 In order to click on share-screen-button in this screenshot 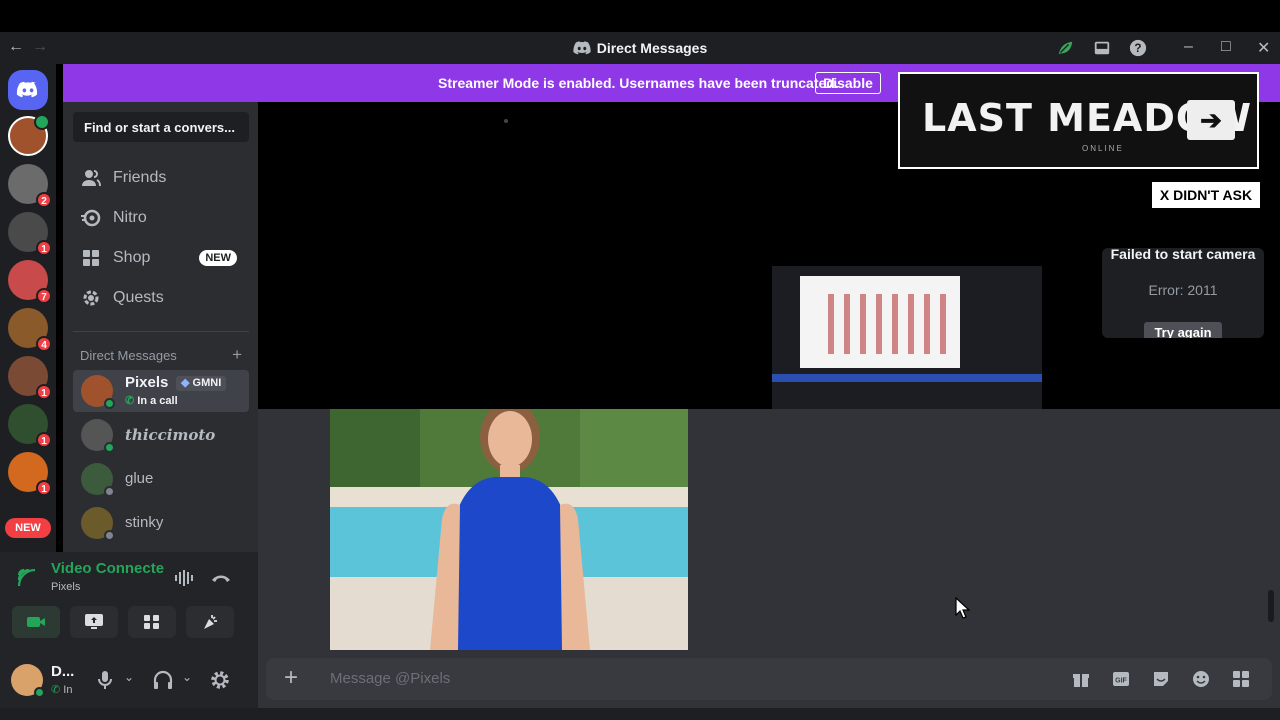, I will do `click(94, 622)`.